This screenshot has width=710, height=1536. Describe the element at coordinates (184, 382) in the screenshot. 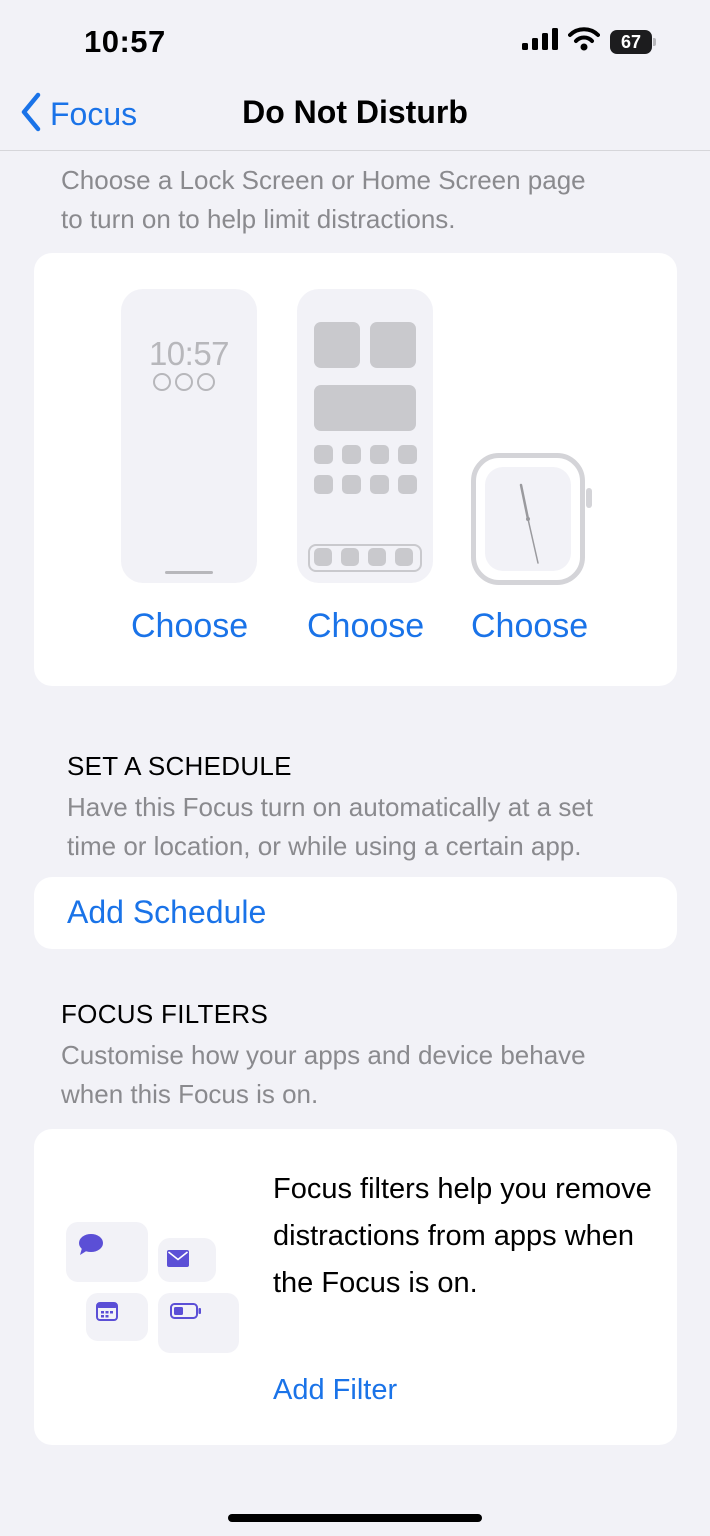

I see `lock-screen-widgets` at that location.